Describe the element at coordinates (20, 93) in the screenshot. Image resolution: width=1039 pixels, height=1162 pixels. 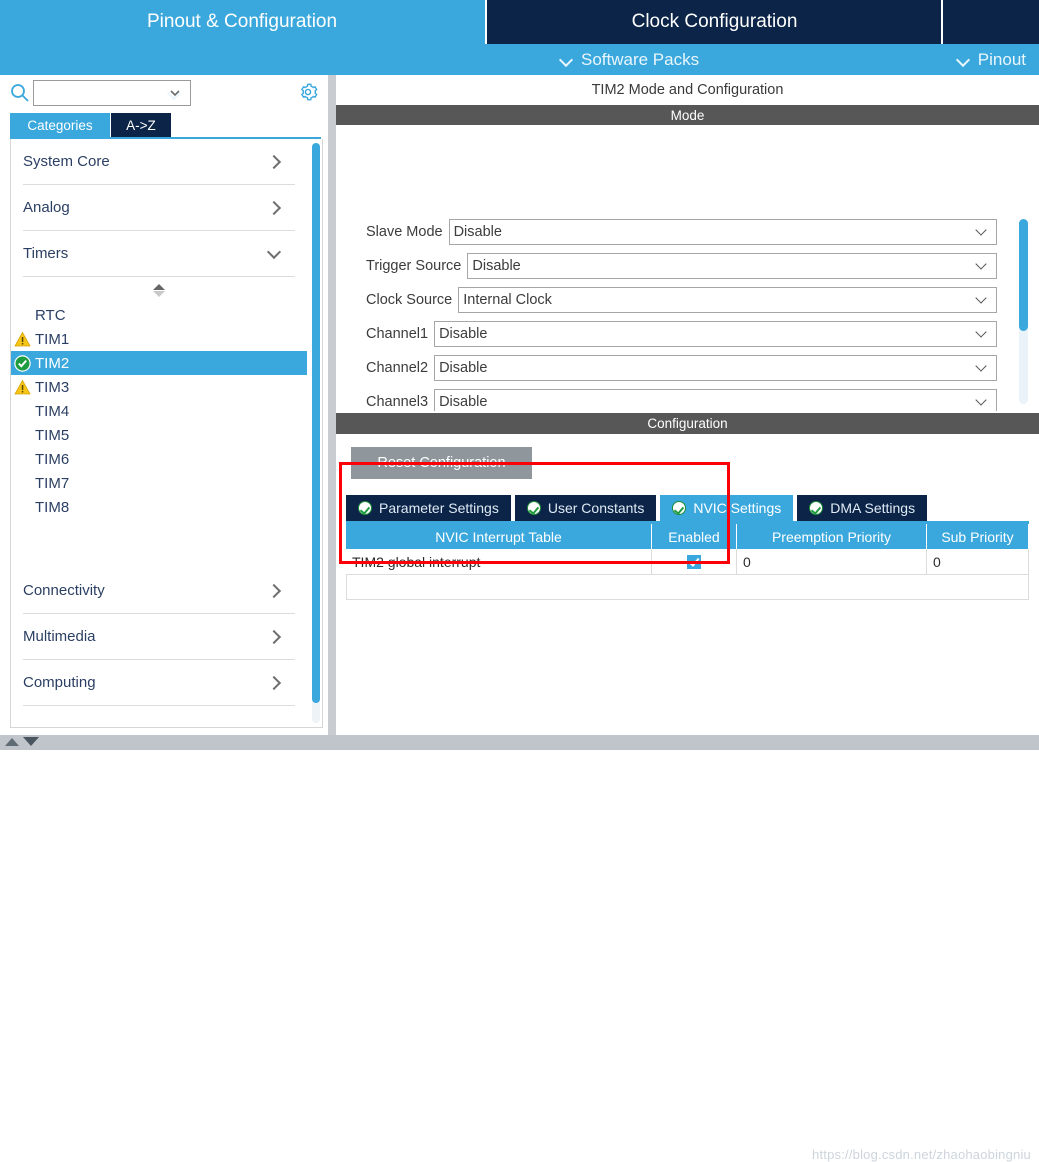
I see `search-icon` at that location.